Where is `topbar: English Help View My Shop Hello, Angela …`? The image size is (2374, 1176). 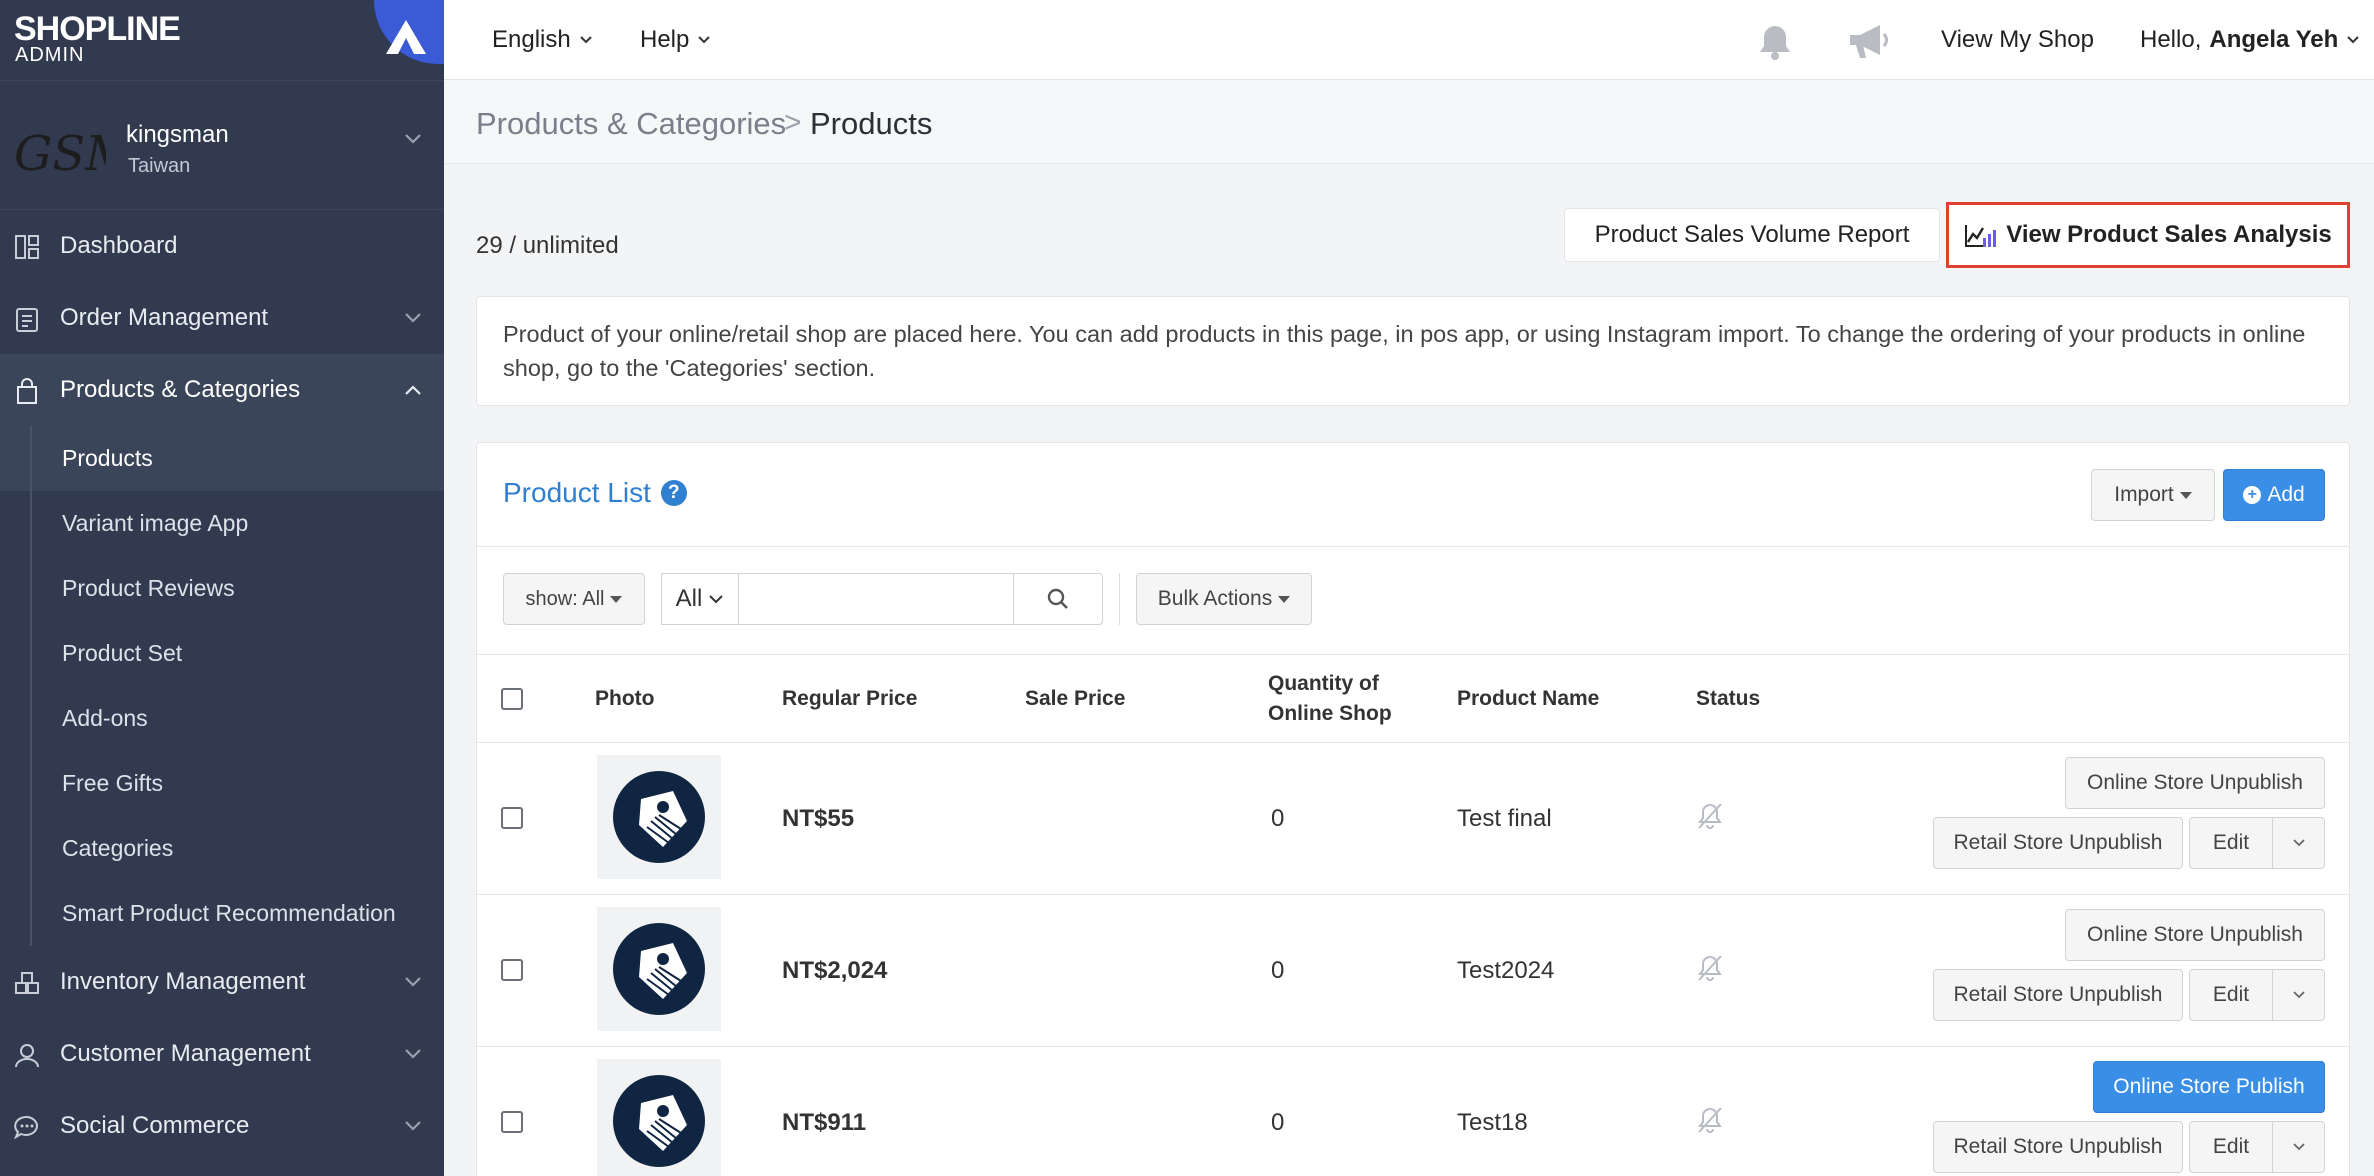
topbar: English Help View My Shop Hello, Angela … is located at coordinates (1409, 40).